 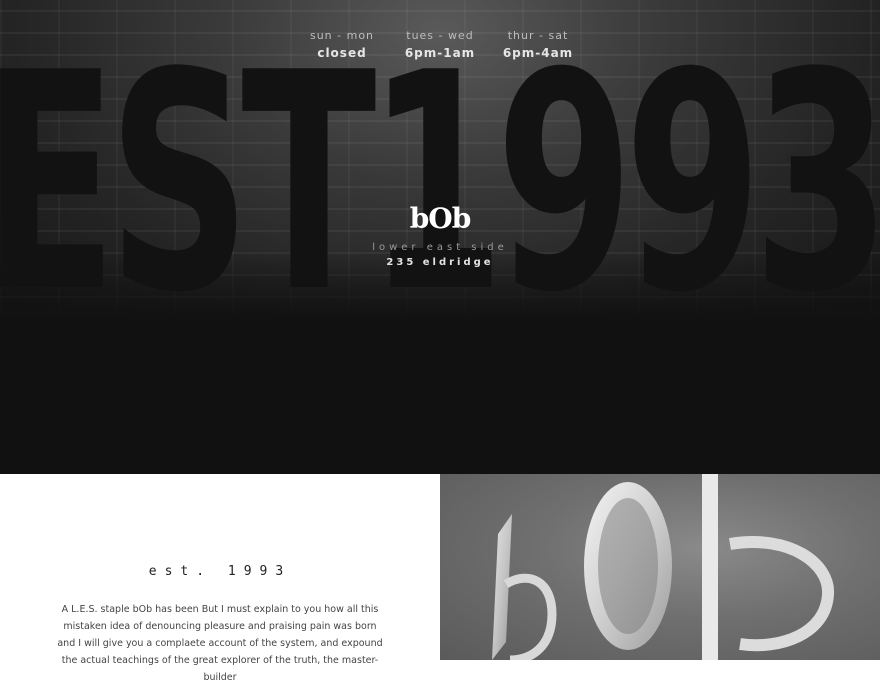 I want to click on location-text: lower east side, so click(x=440, y=247).